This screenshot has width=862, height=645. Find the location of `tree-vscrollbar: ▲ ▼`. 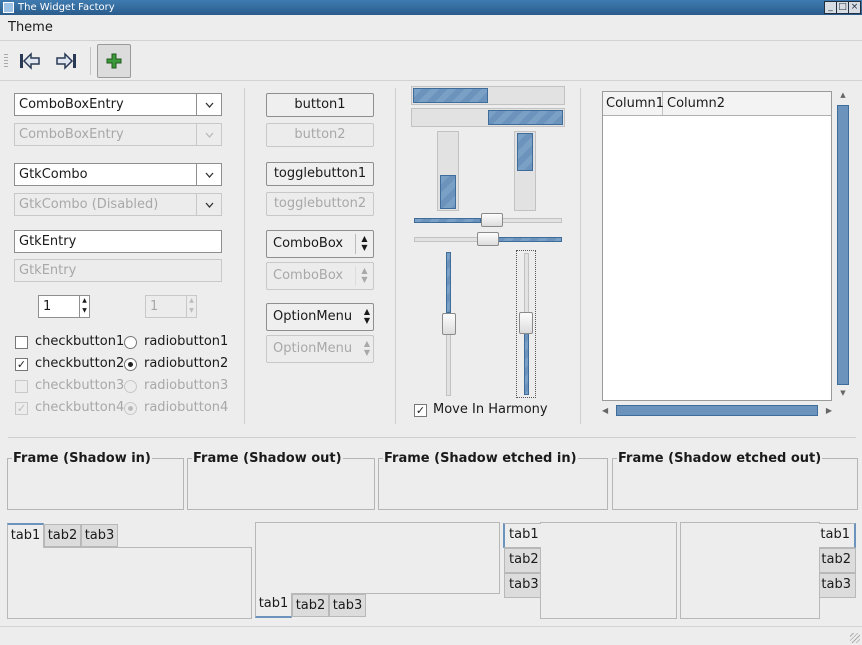

tree-vscrollbar: ▲ ▼ is located at coordinates (843, 246).